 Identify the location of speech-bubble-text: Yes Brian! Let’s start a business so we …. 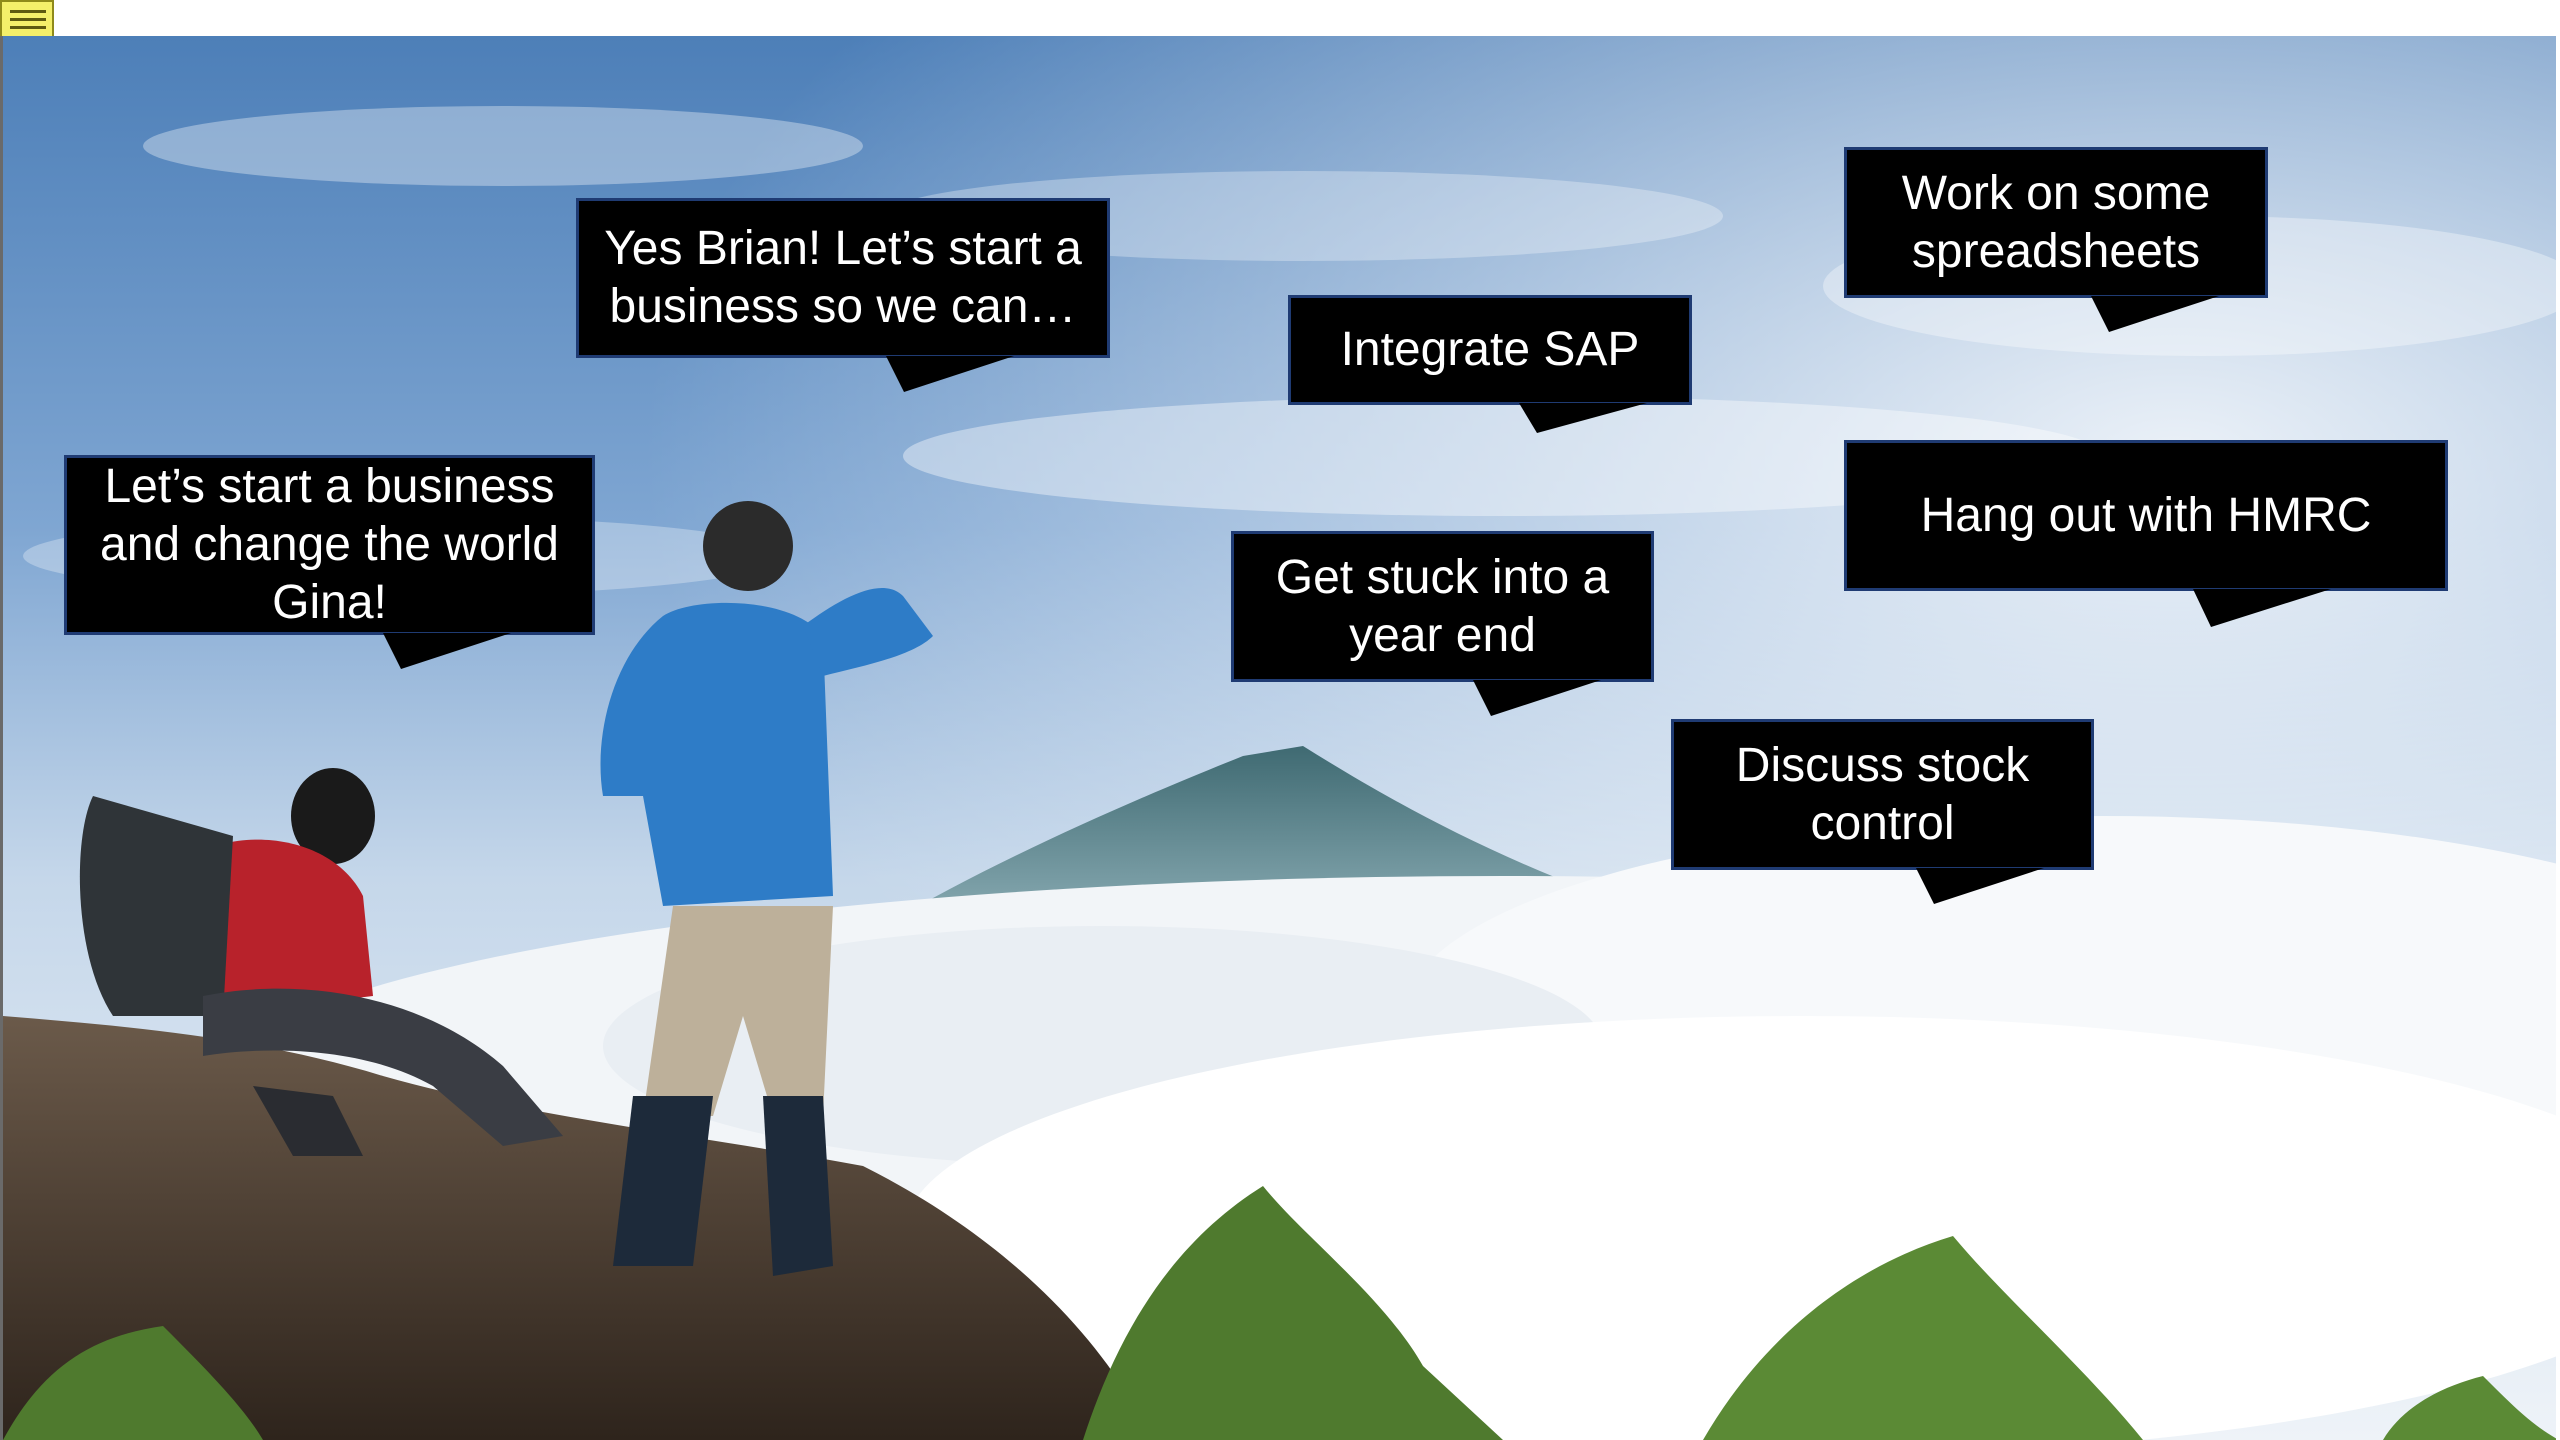
(843, 277).